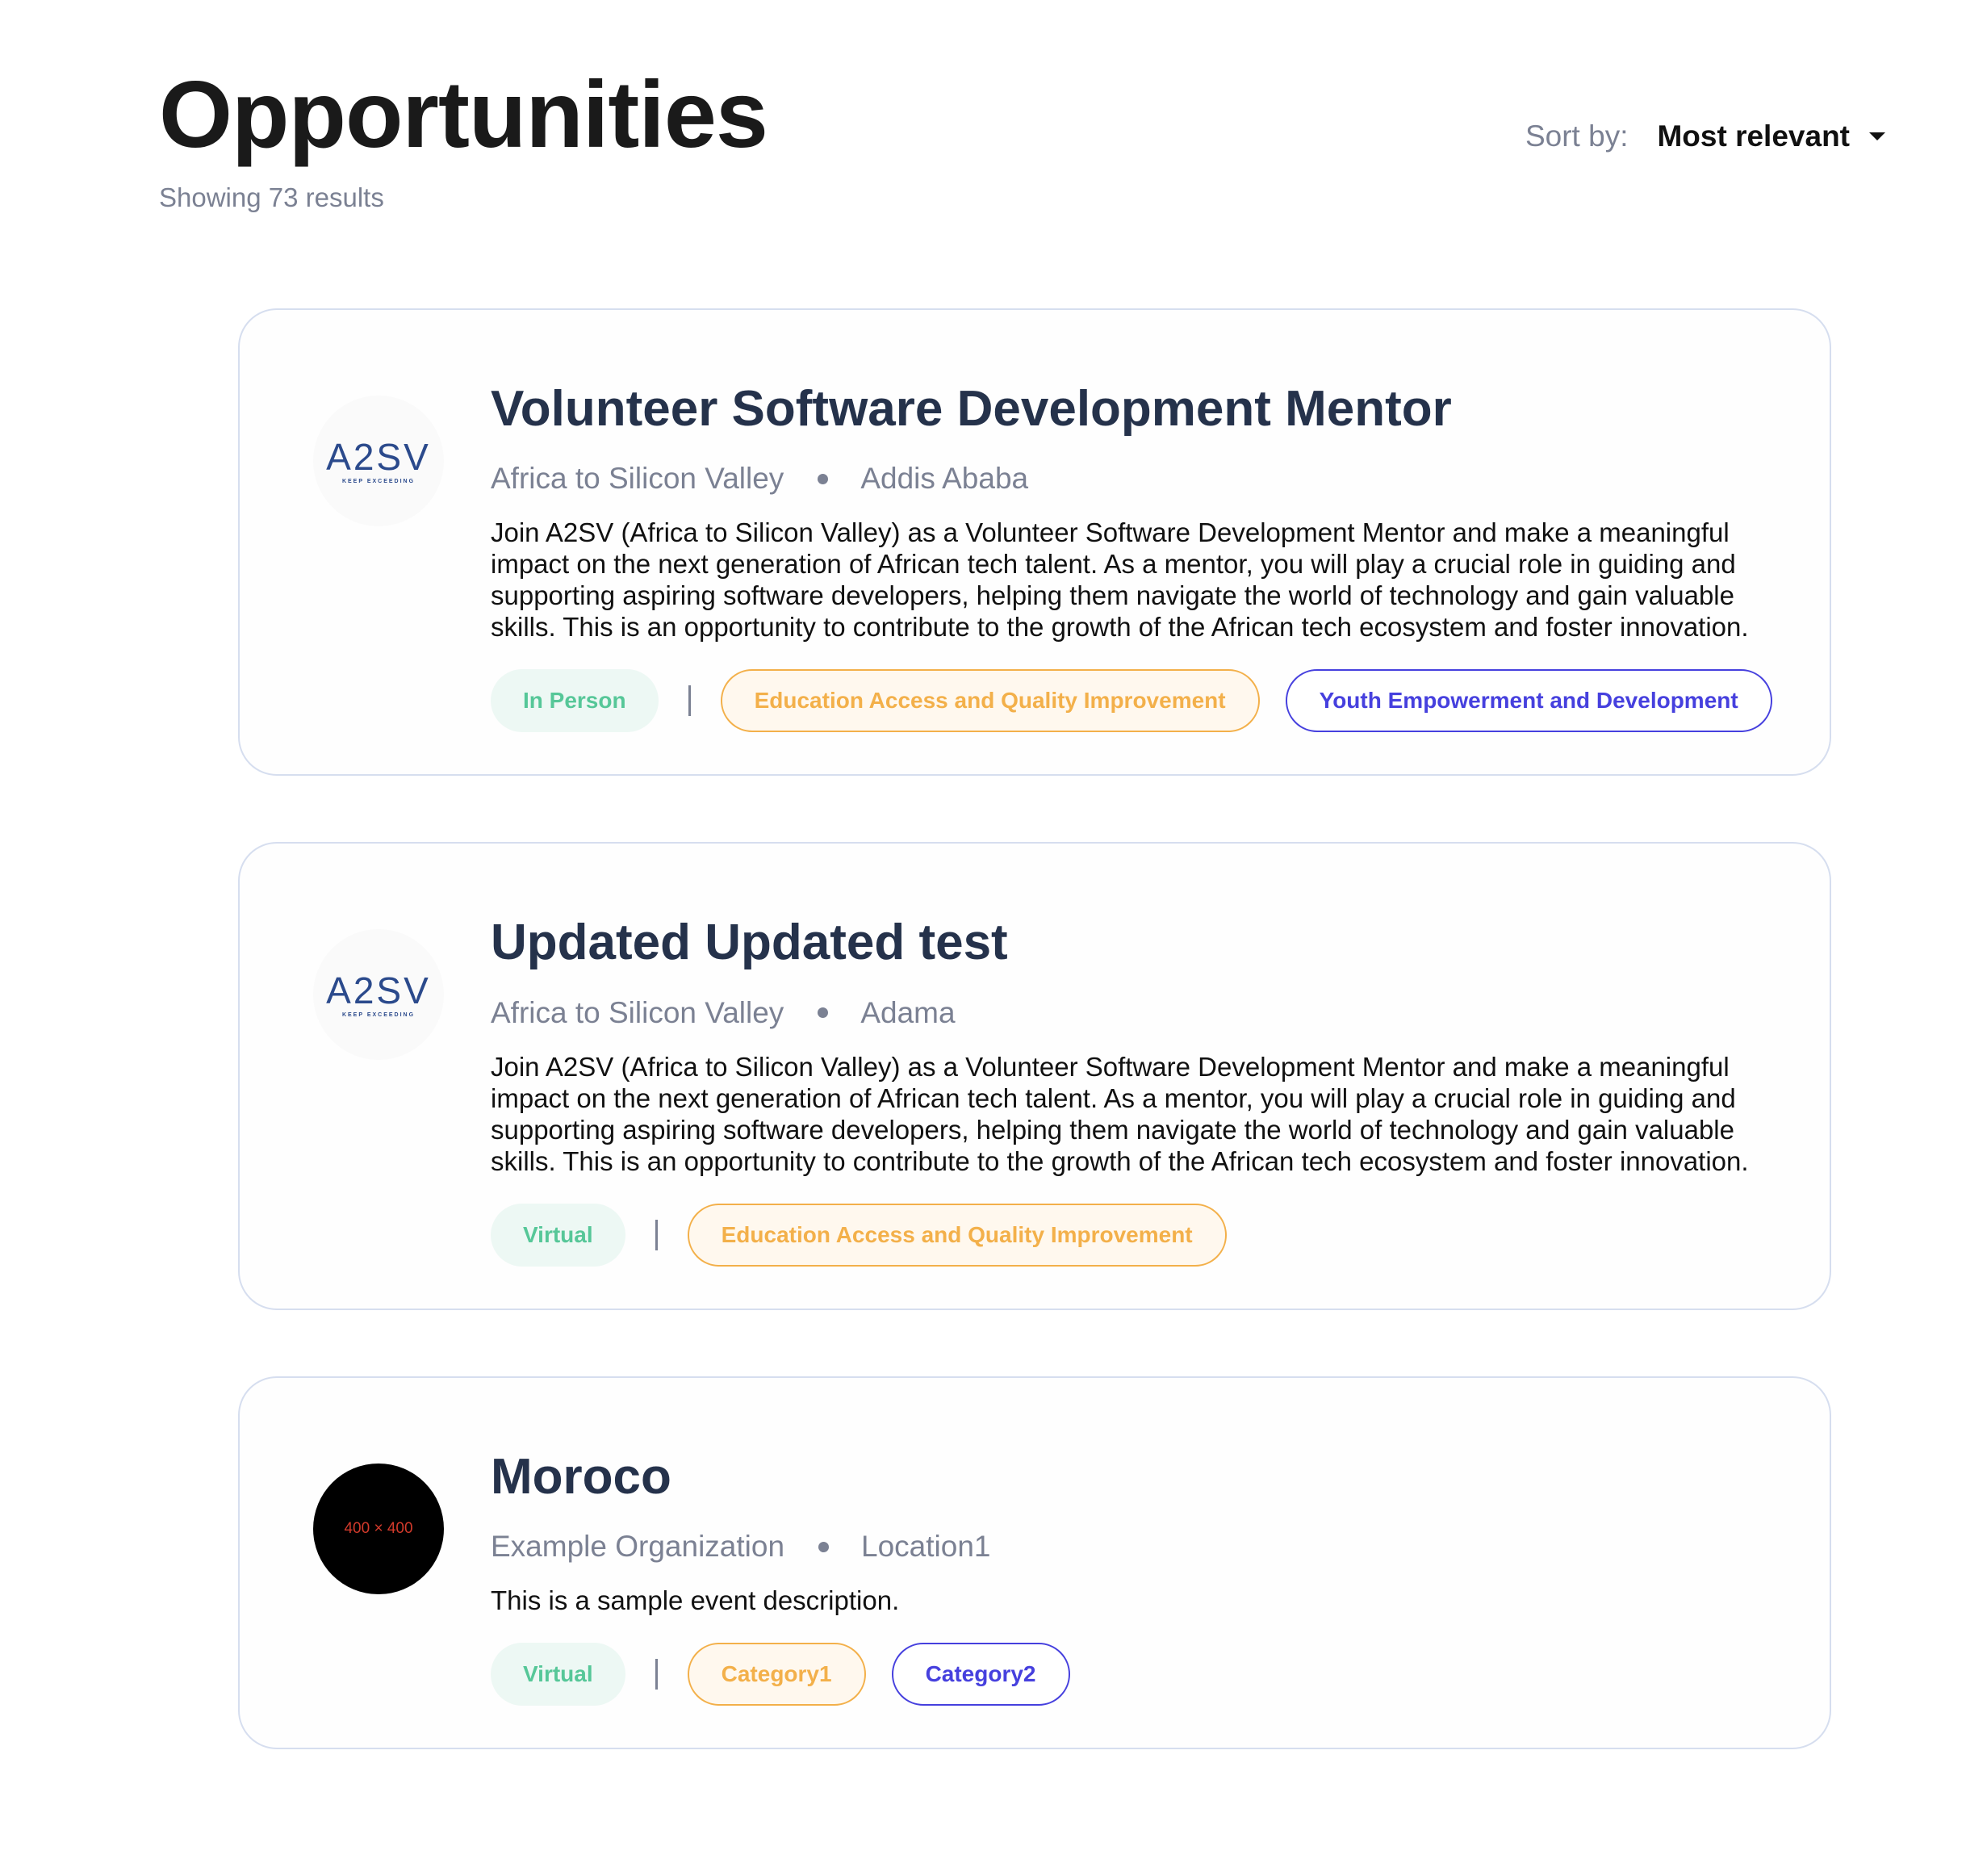 The width and height of the screenshot is (1966, 1876). What do you see at coordinates (638, 1547) in the screenshot?
I see `org-name: Example Organization` at bounding box center [638, 1547].